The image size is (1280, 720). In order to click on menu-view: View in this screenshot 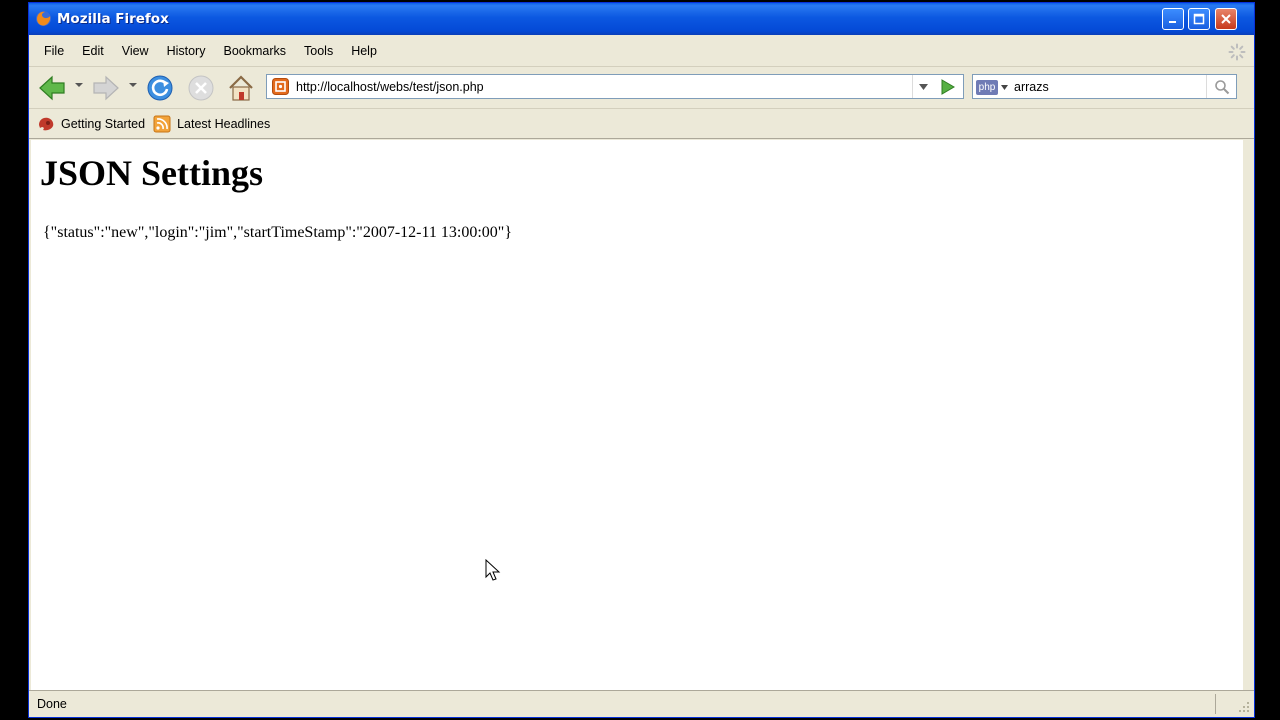, I will do `click(135, 51)`.